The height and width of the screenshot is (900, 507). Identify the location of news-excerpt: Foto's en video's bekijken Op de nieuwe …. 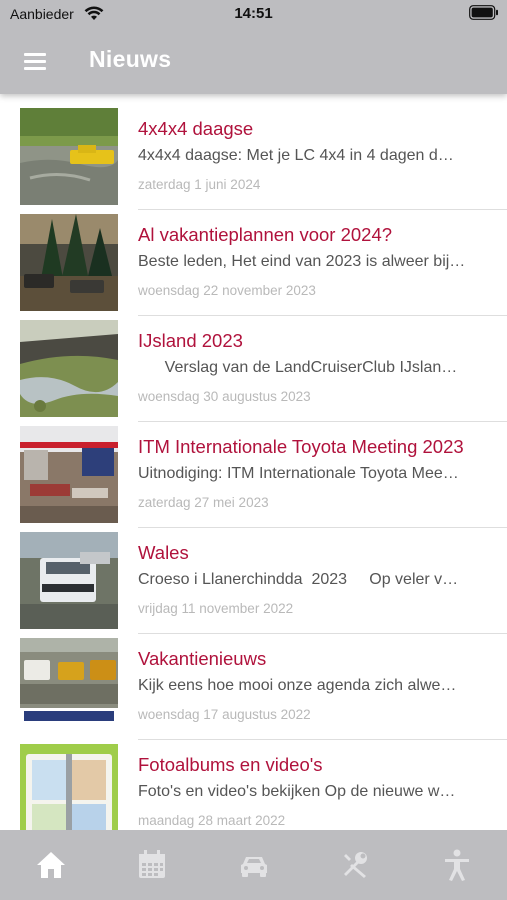
(297, 791).